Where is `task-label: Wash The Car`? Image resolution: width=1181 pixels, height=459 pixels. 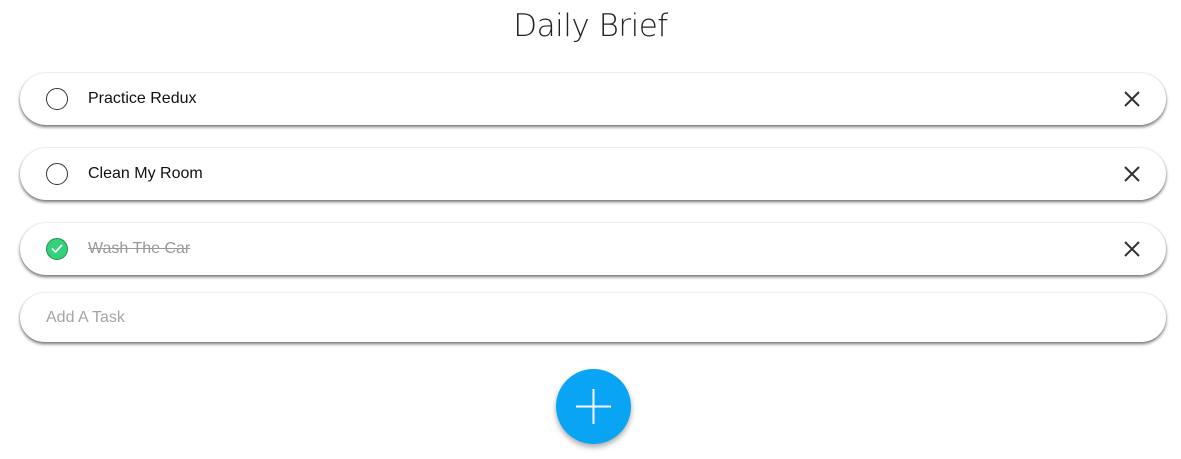
task-label: Wash The Car is located at coordinates (139, 248).